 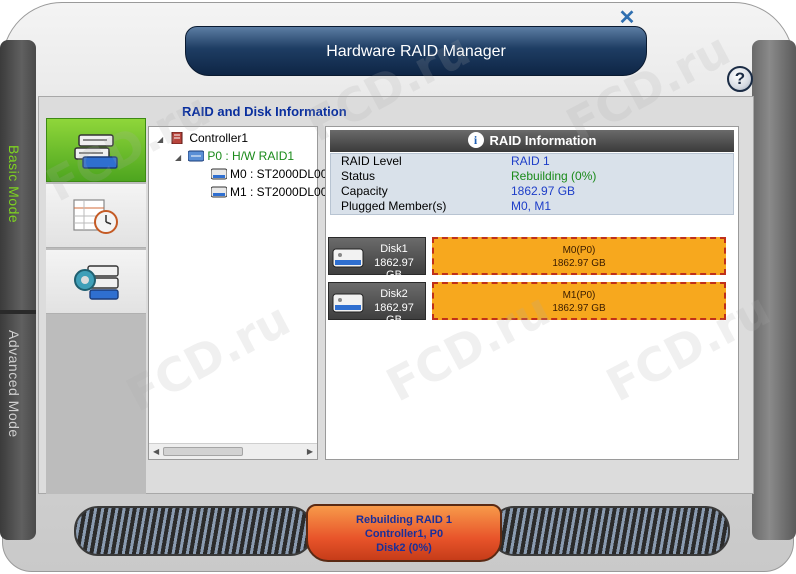 I want to click on basic-mode-tab: Basic Mode, so click(x=14, y=184).